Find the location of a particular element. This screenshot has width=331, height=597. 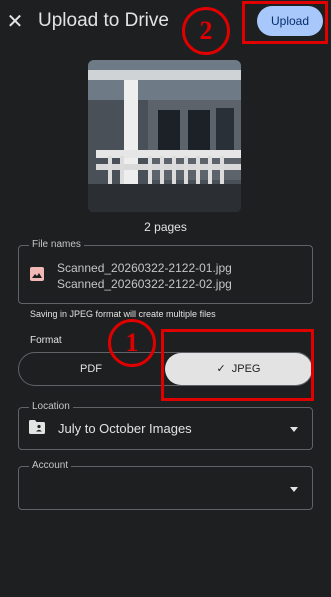

file-name-1: Scanned_20260322-2122-01.jpg is located at coordinates (144, 268).